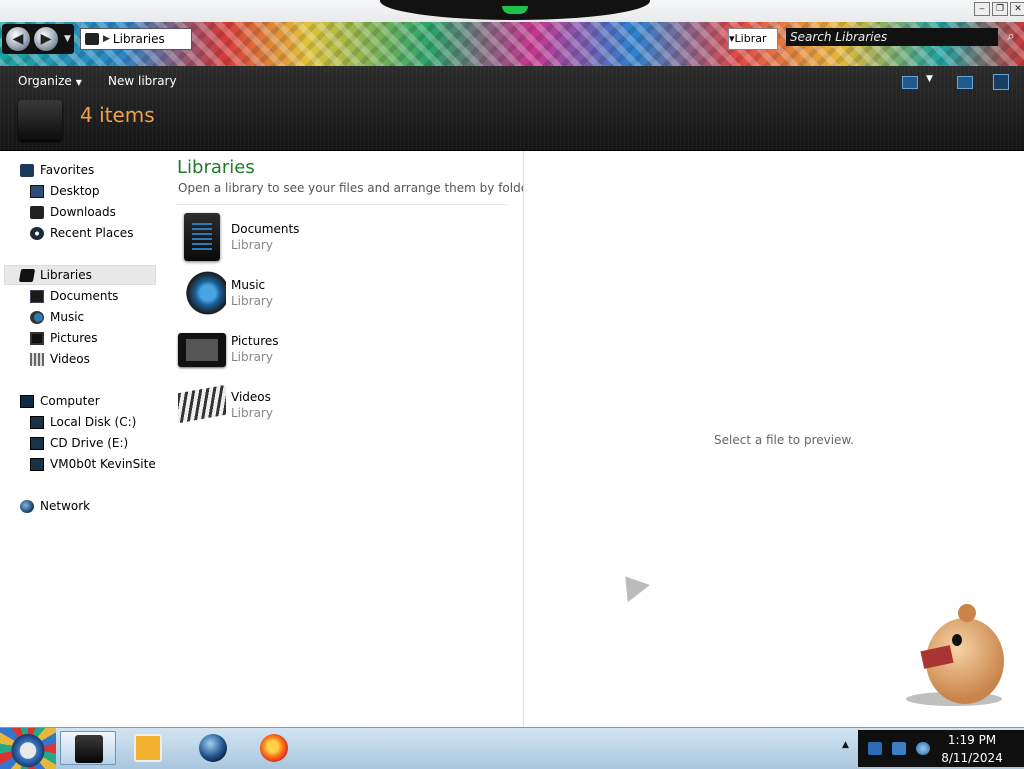  Describe the element at coordinates (65, 506) in the screenshot. I see `nav-network-label: Network` at that location.